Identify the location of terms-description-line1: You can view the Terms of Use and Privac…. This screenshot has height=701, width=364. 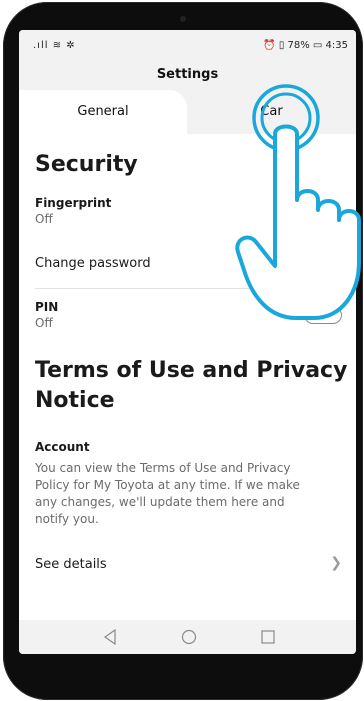
(163, 468).